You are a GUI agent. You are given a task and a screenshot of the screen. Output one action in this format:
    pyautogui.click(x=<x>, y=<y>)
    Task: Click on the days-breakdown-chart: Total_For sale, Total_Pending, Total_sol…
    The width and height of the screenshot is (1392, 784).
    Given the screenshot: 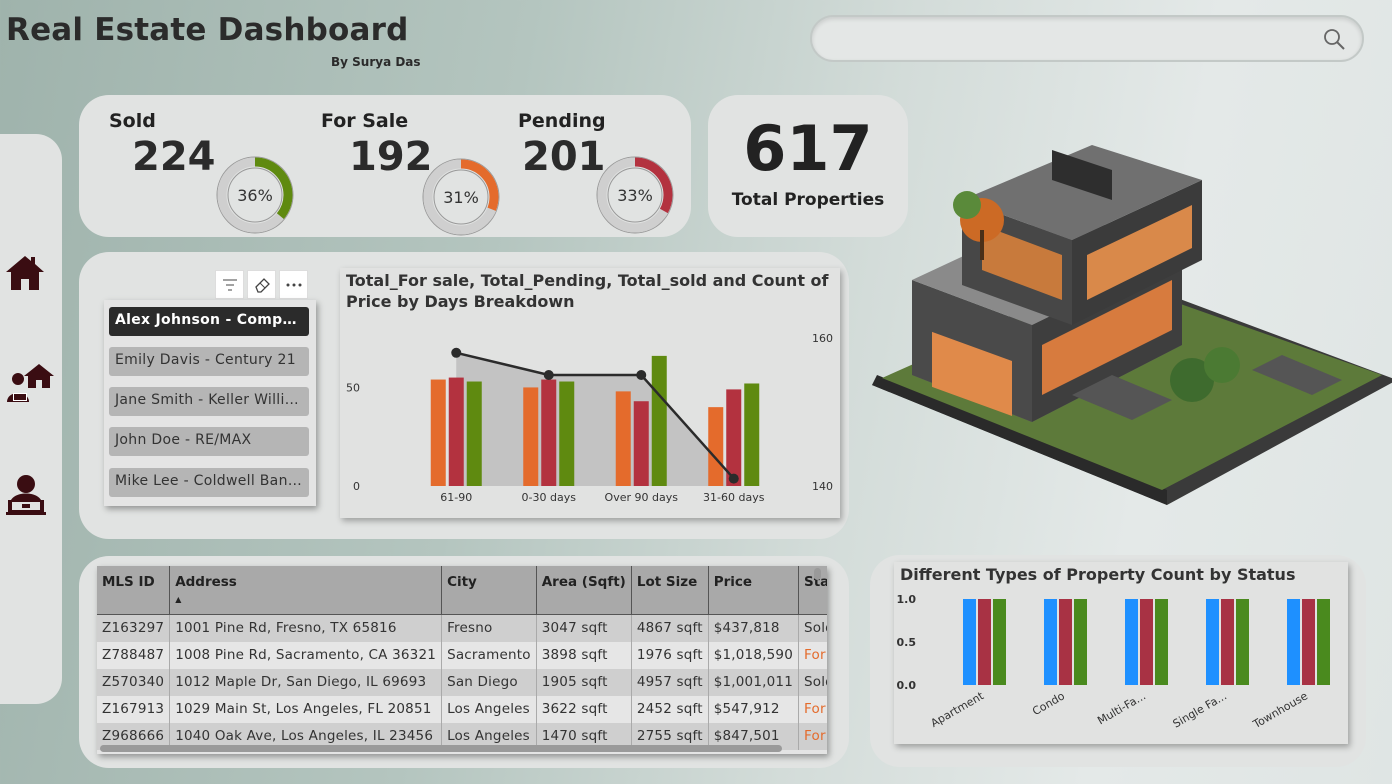 What is the action you would take?
    pyautogui.click(x=590, y=393)
    